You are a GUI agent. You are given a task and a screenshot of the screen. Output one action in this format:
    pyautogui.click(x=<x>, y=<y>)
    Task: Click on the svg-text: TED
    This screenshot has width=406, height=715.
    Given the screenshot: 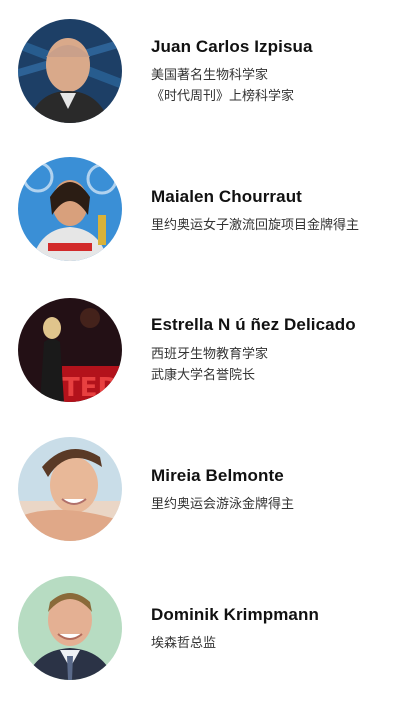 What is the action you would take?
    pyautogui.click(x=90, y=387)
    